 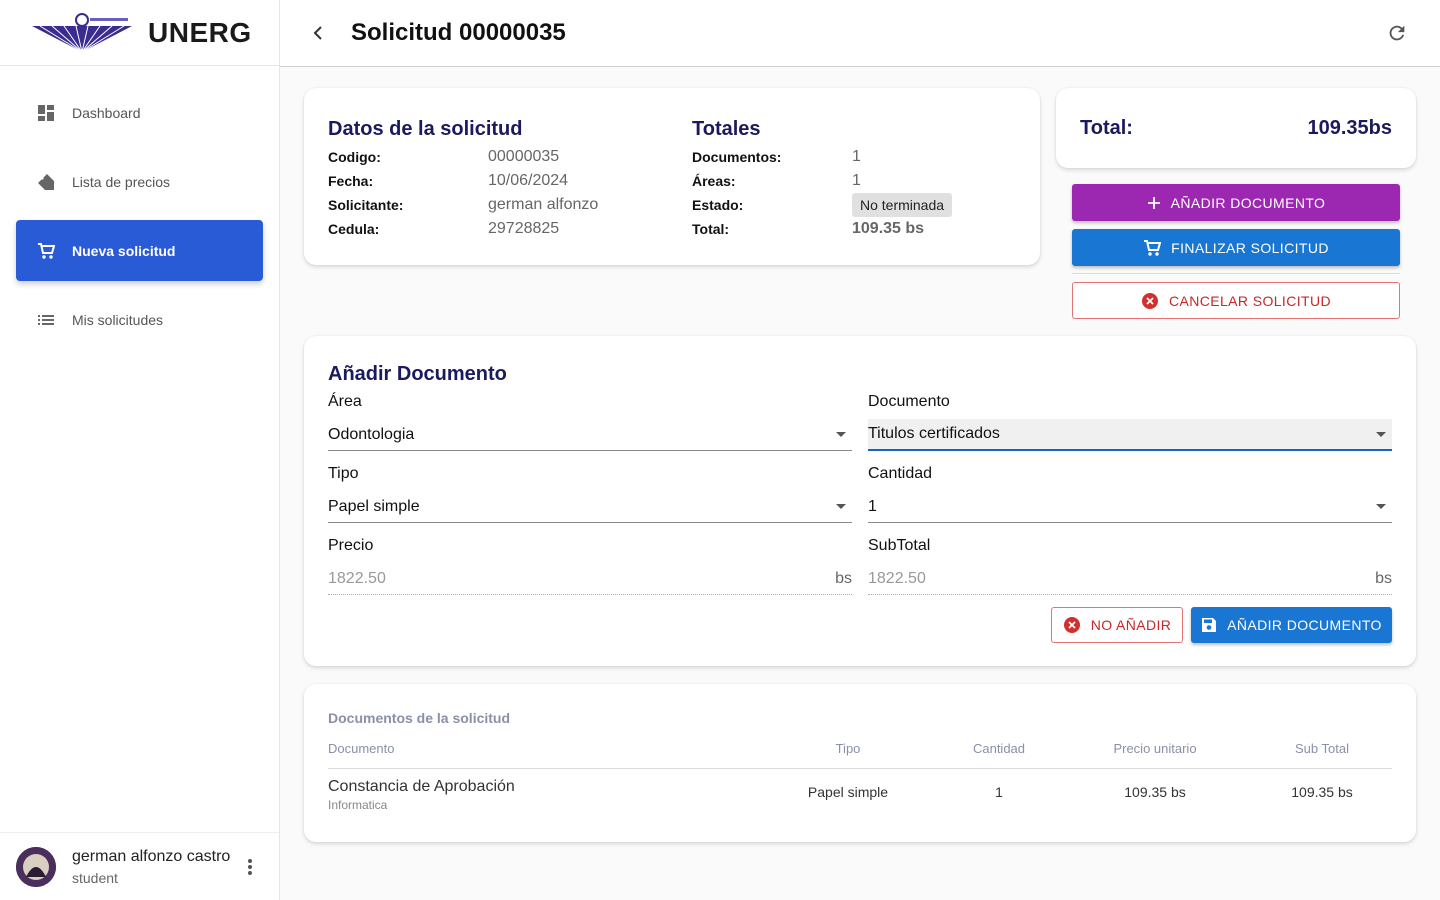 What do you see at coordinates (419, 718) in the screenshot?
I see `table-title: Documentos de la solicitud` at bounding box center [419, 718].